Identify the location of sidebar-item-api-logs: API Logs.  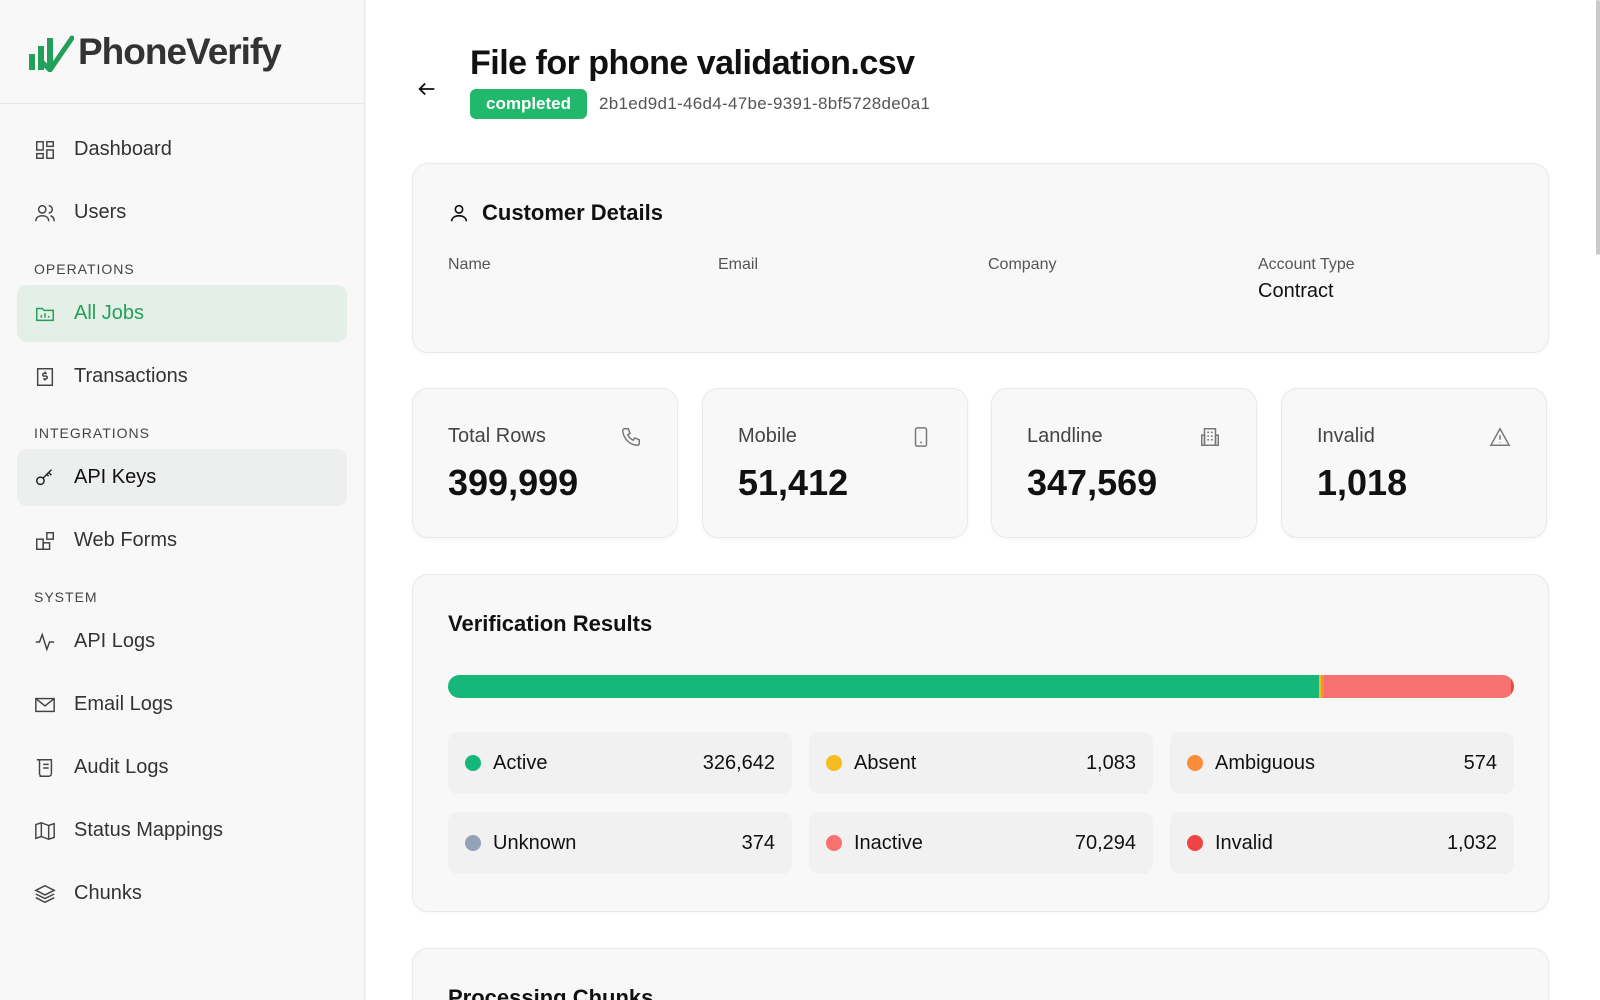
(182, 641).